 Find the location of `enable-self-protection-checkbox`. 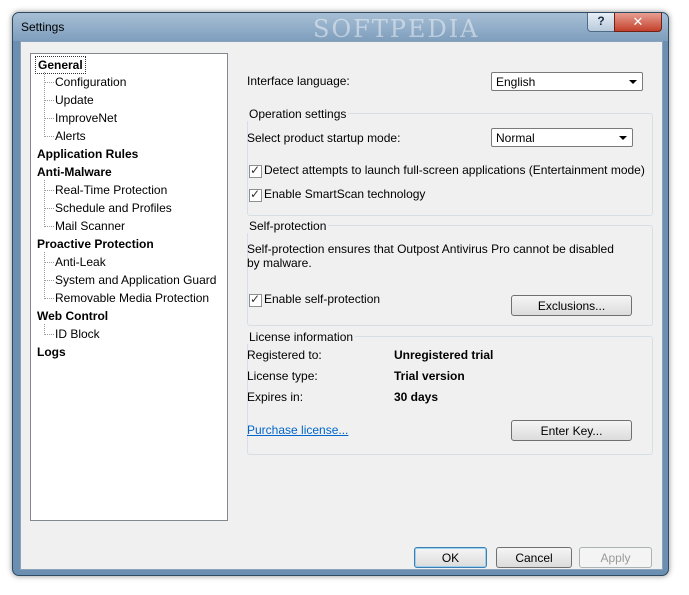

enable-self-protection-checkbox is located at coordinates (255, 299).